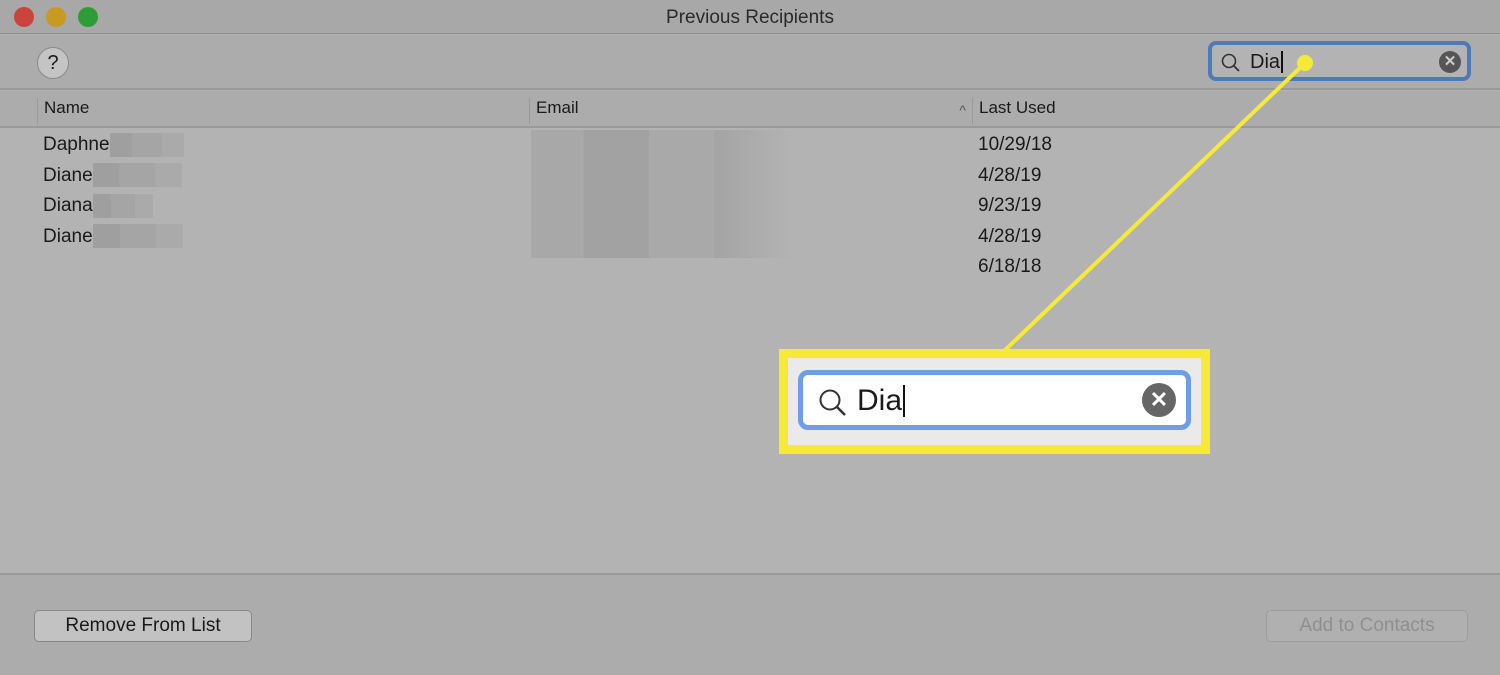 The image size is (1500, 675). What do you see at coordinates (1159, 400) in the screenshot?
I see `clear-search-icon: ✕` at bounding box center [1159, 400].